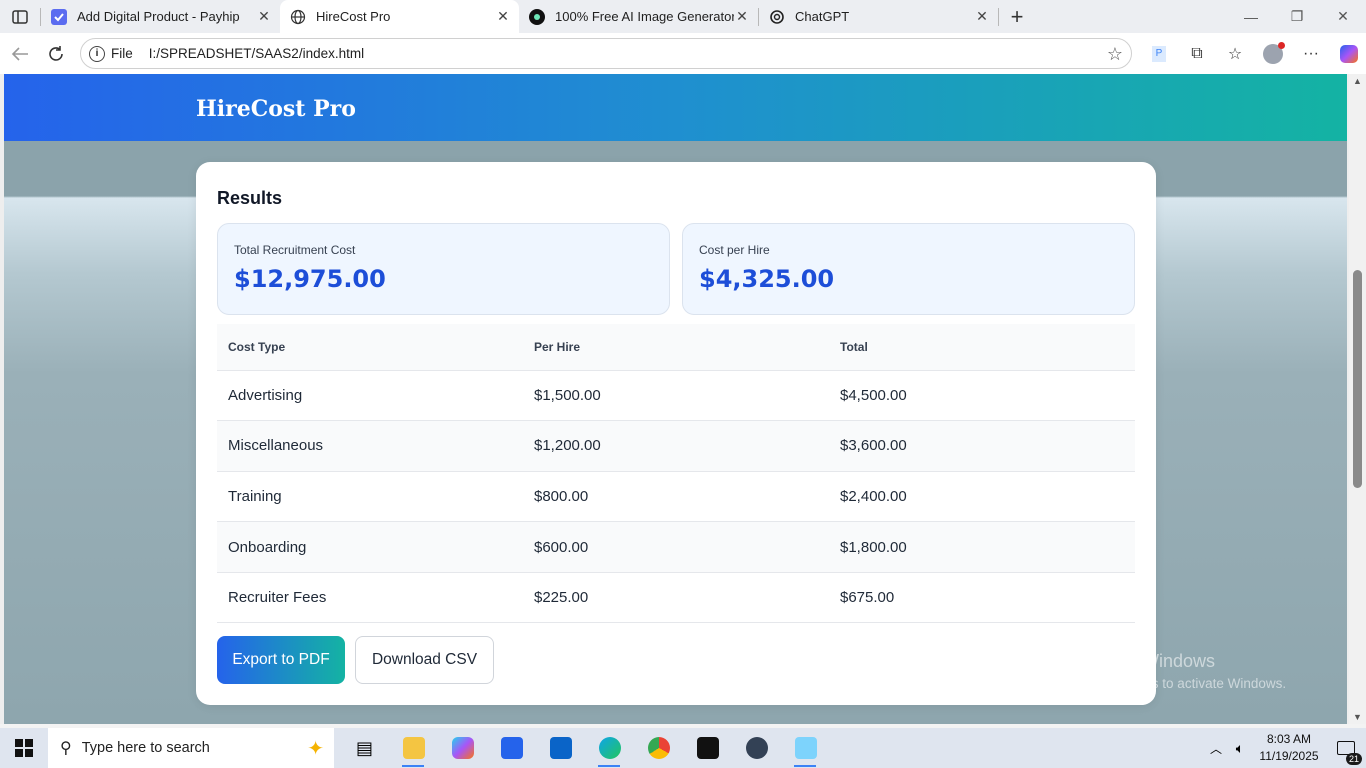  I want to click on scroll-down-arrow-icon: ▼, so click(1357, 717).